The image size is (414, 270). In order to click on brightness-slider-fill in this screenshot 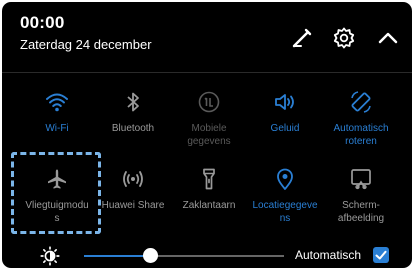, I will do `click(117, 256)`.